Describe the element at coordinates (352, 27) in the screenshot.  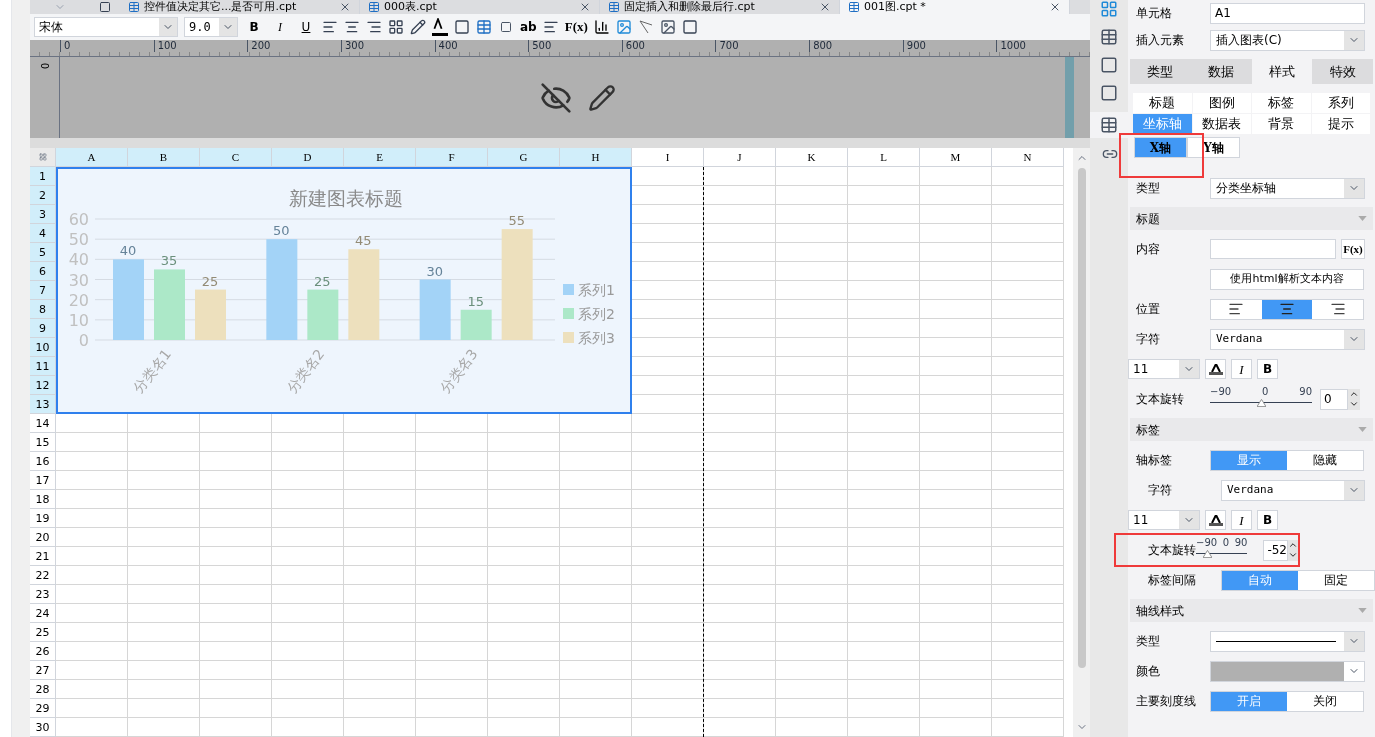
I see `align-center-icon` at that location.